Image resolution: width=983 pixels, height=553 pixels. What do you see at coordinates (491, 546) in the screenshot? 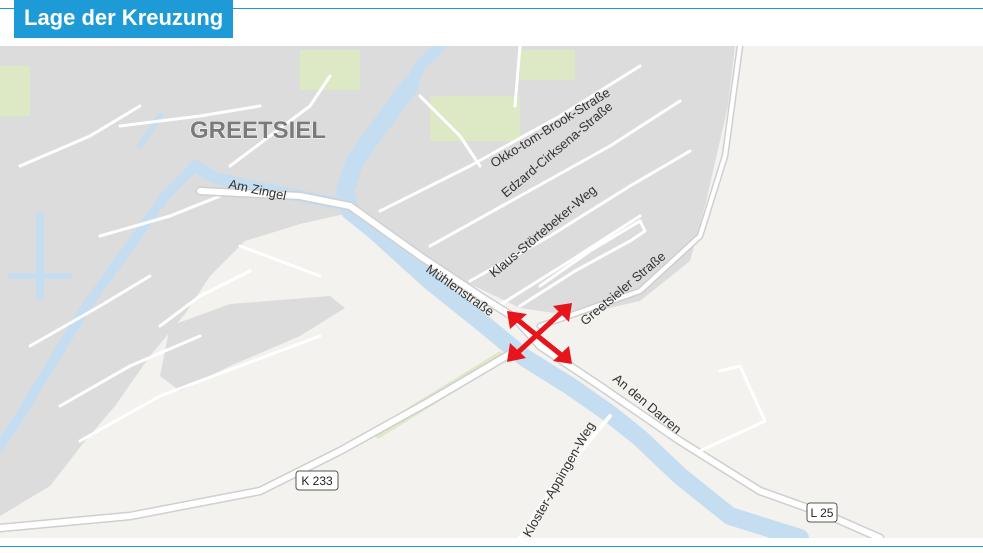
I see `footer-rule` at bounding box center [491, 546].